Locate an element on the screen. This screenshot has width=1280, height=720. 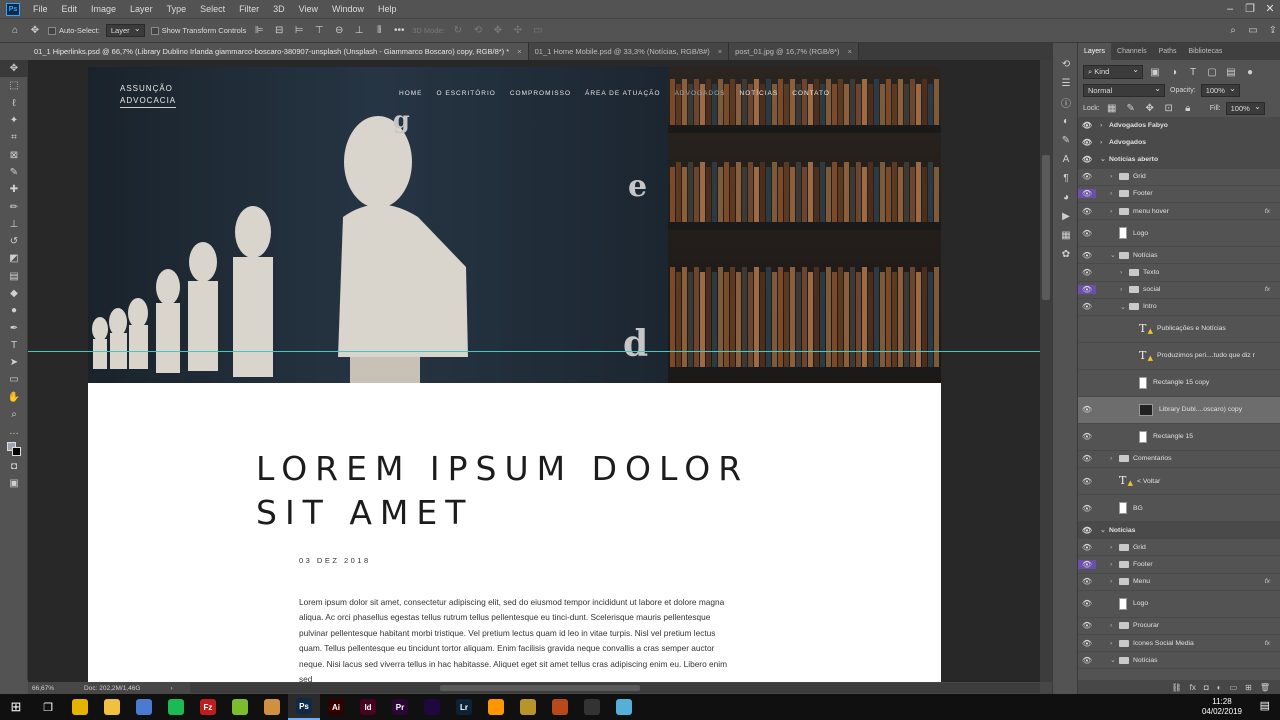
taskbar-app-ring is located at coordinates (528, 707).